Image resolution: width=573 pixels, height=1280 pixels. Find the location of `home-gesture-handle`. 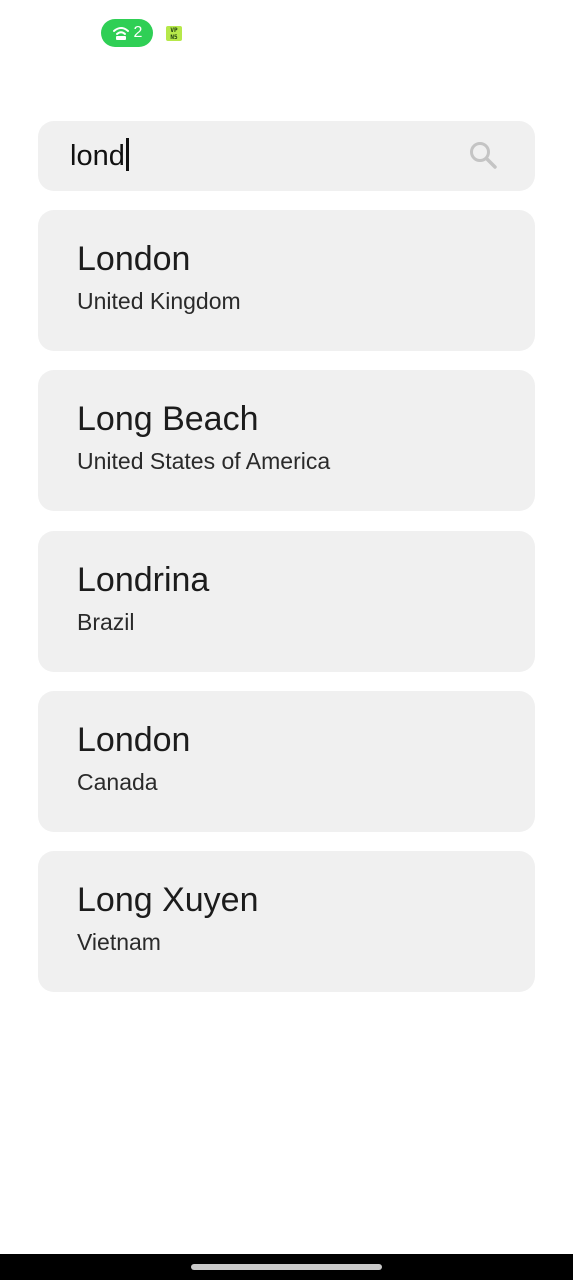

home-gesture-handle is located at coordinates (286, 1267).